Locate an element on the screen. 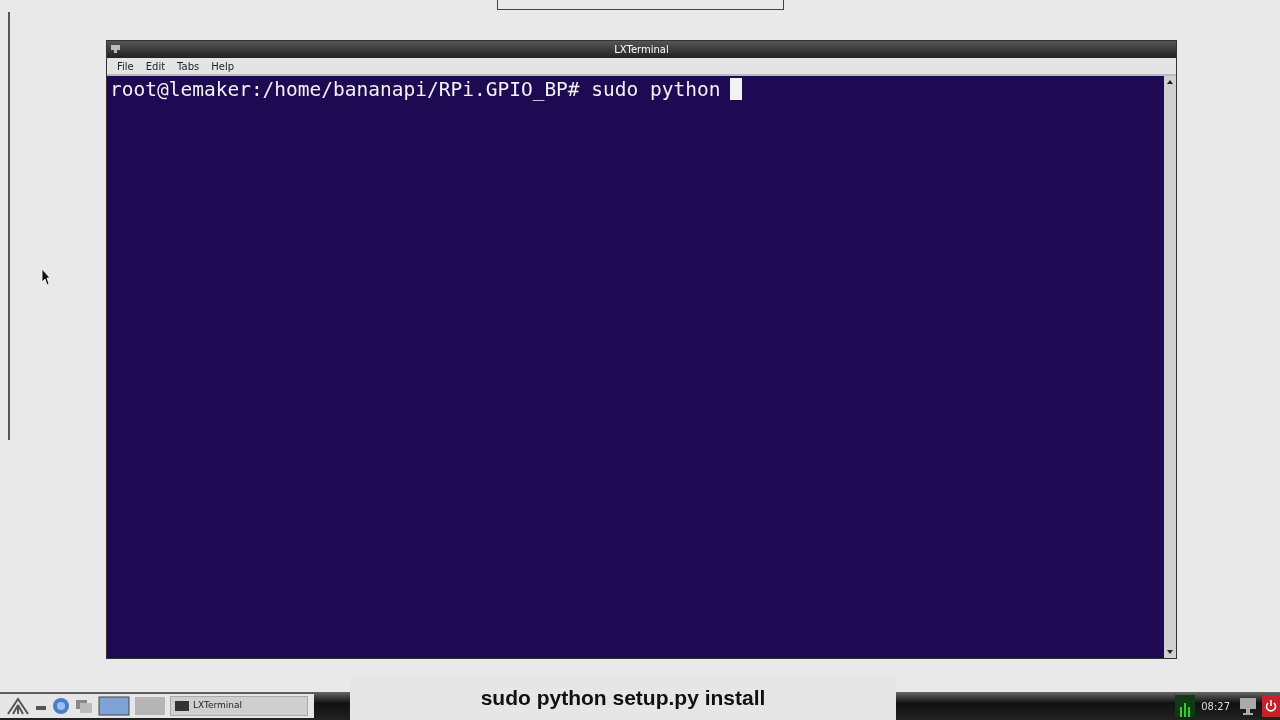  cpu-meter-icon is located at coordinates (1185, 706).